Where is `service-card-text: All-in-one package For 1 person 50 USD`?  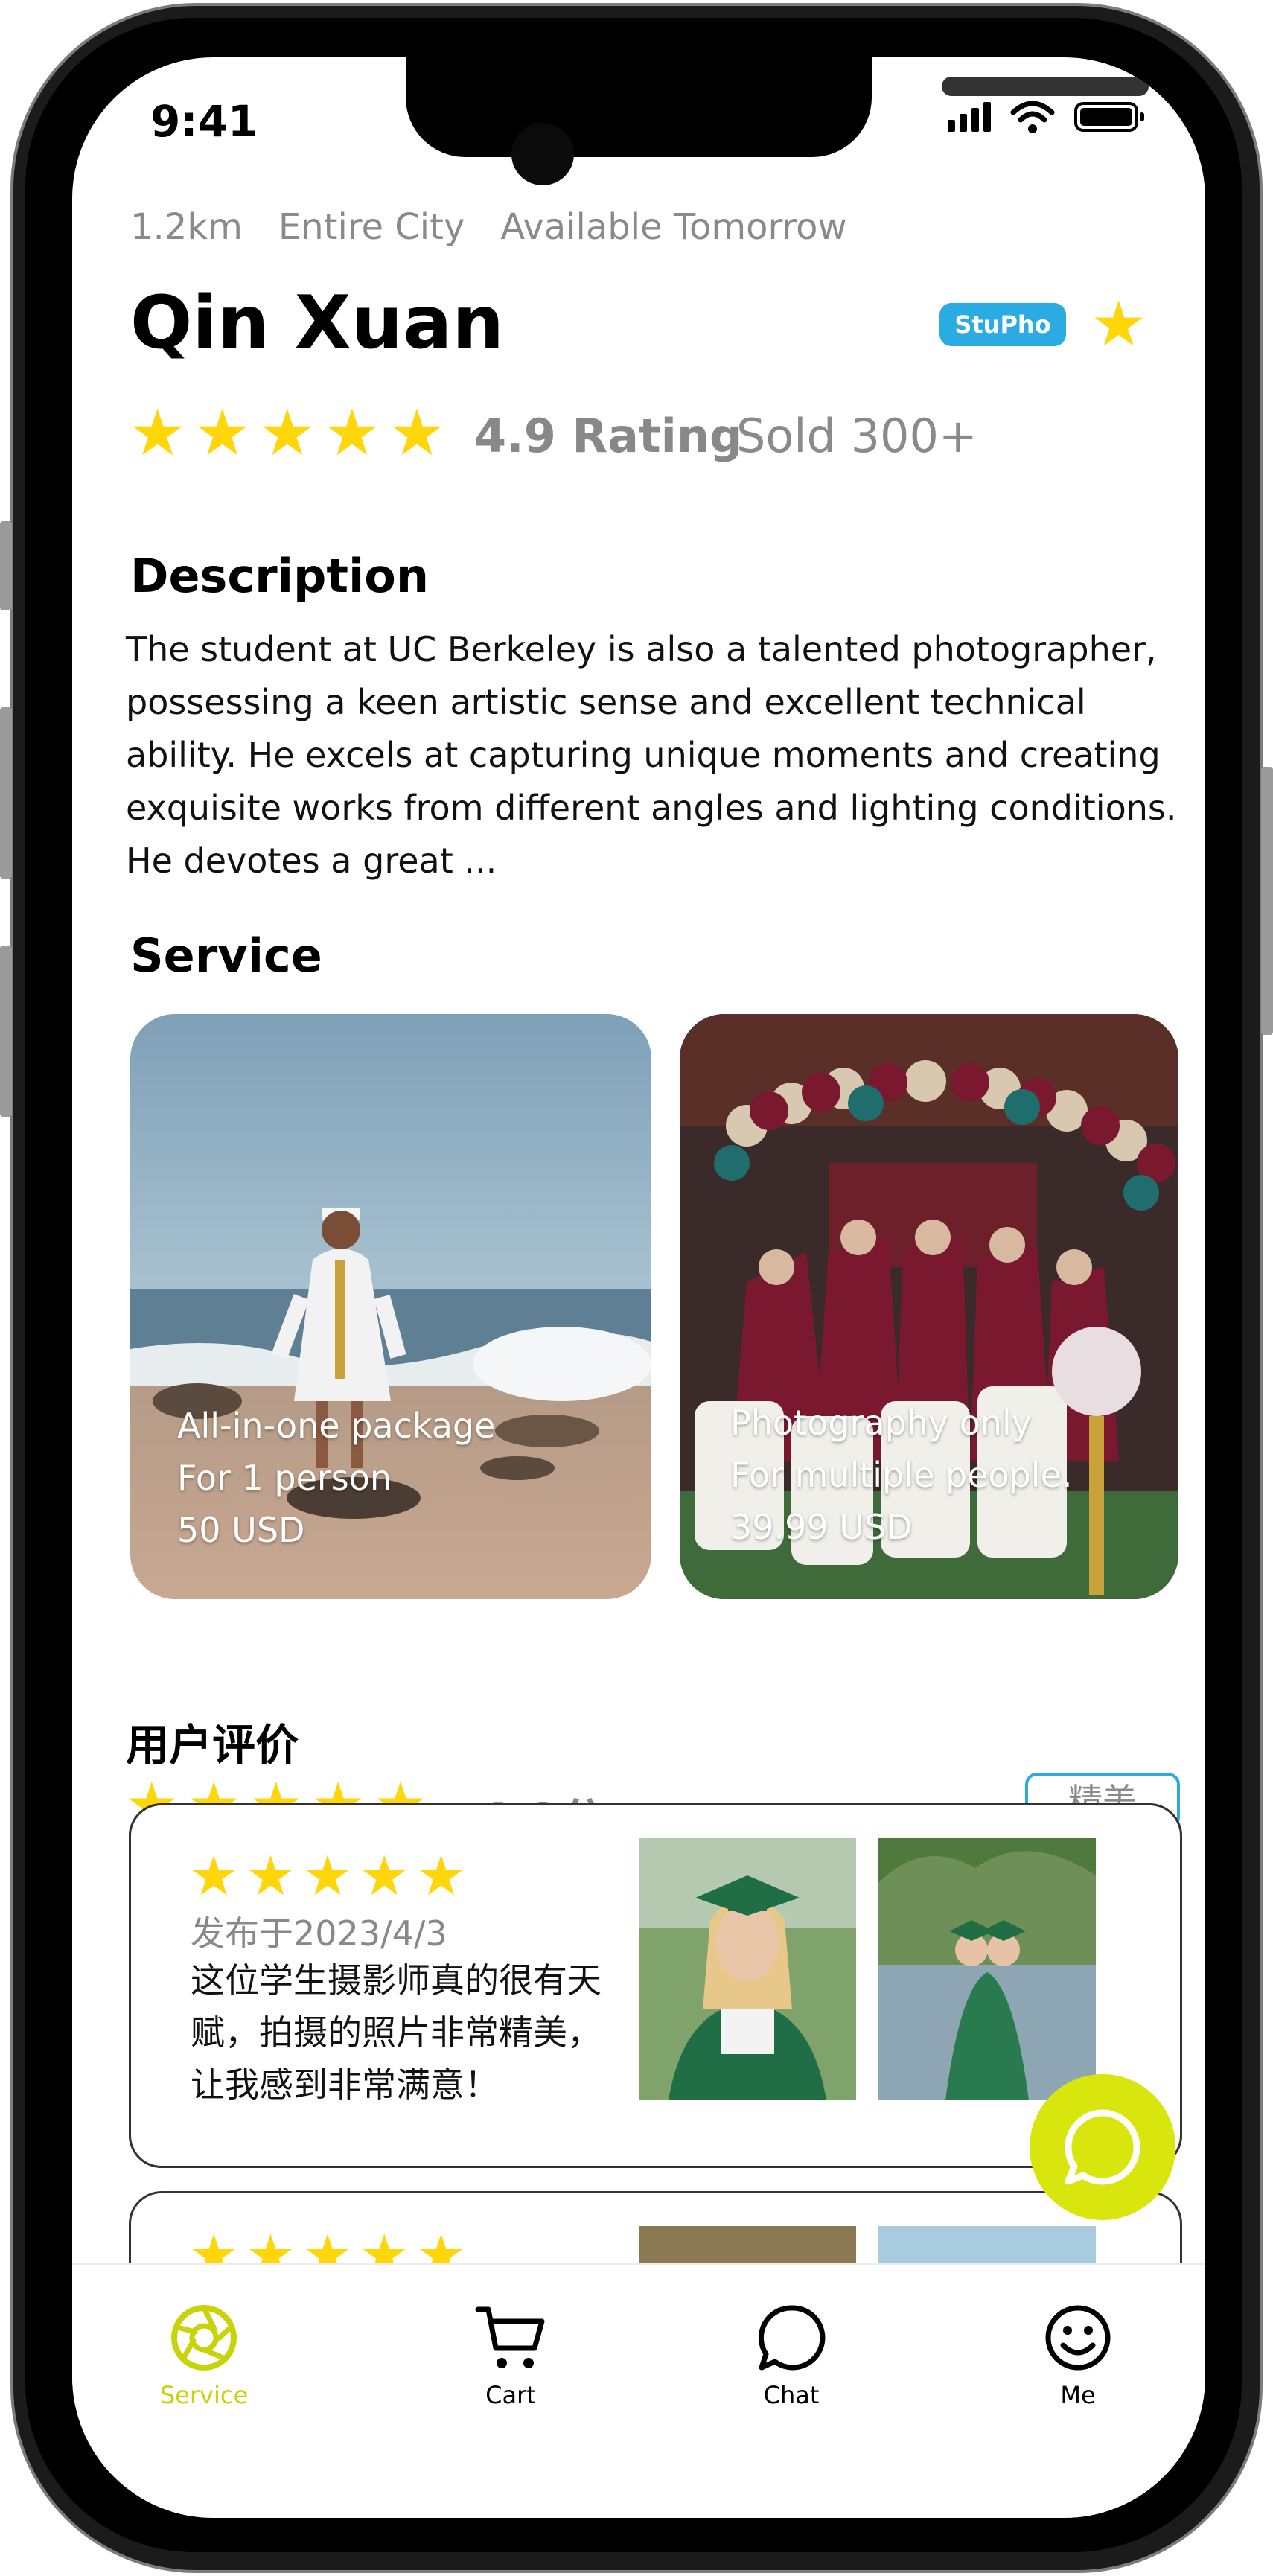 service-card-text: All-in-one package For 1 person 50 USD is located at coordinates (336, 1478).